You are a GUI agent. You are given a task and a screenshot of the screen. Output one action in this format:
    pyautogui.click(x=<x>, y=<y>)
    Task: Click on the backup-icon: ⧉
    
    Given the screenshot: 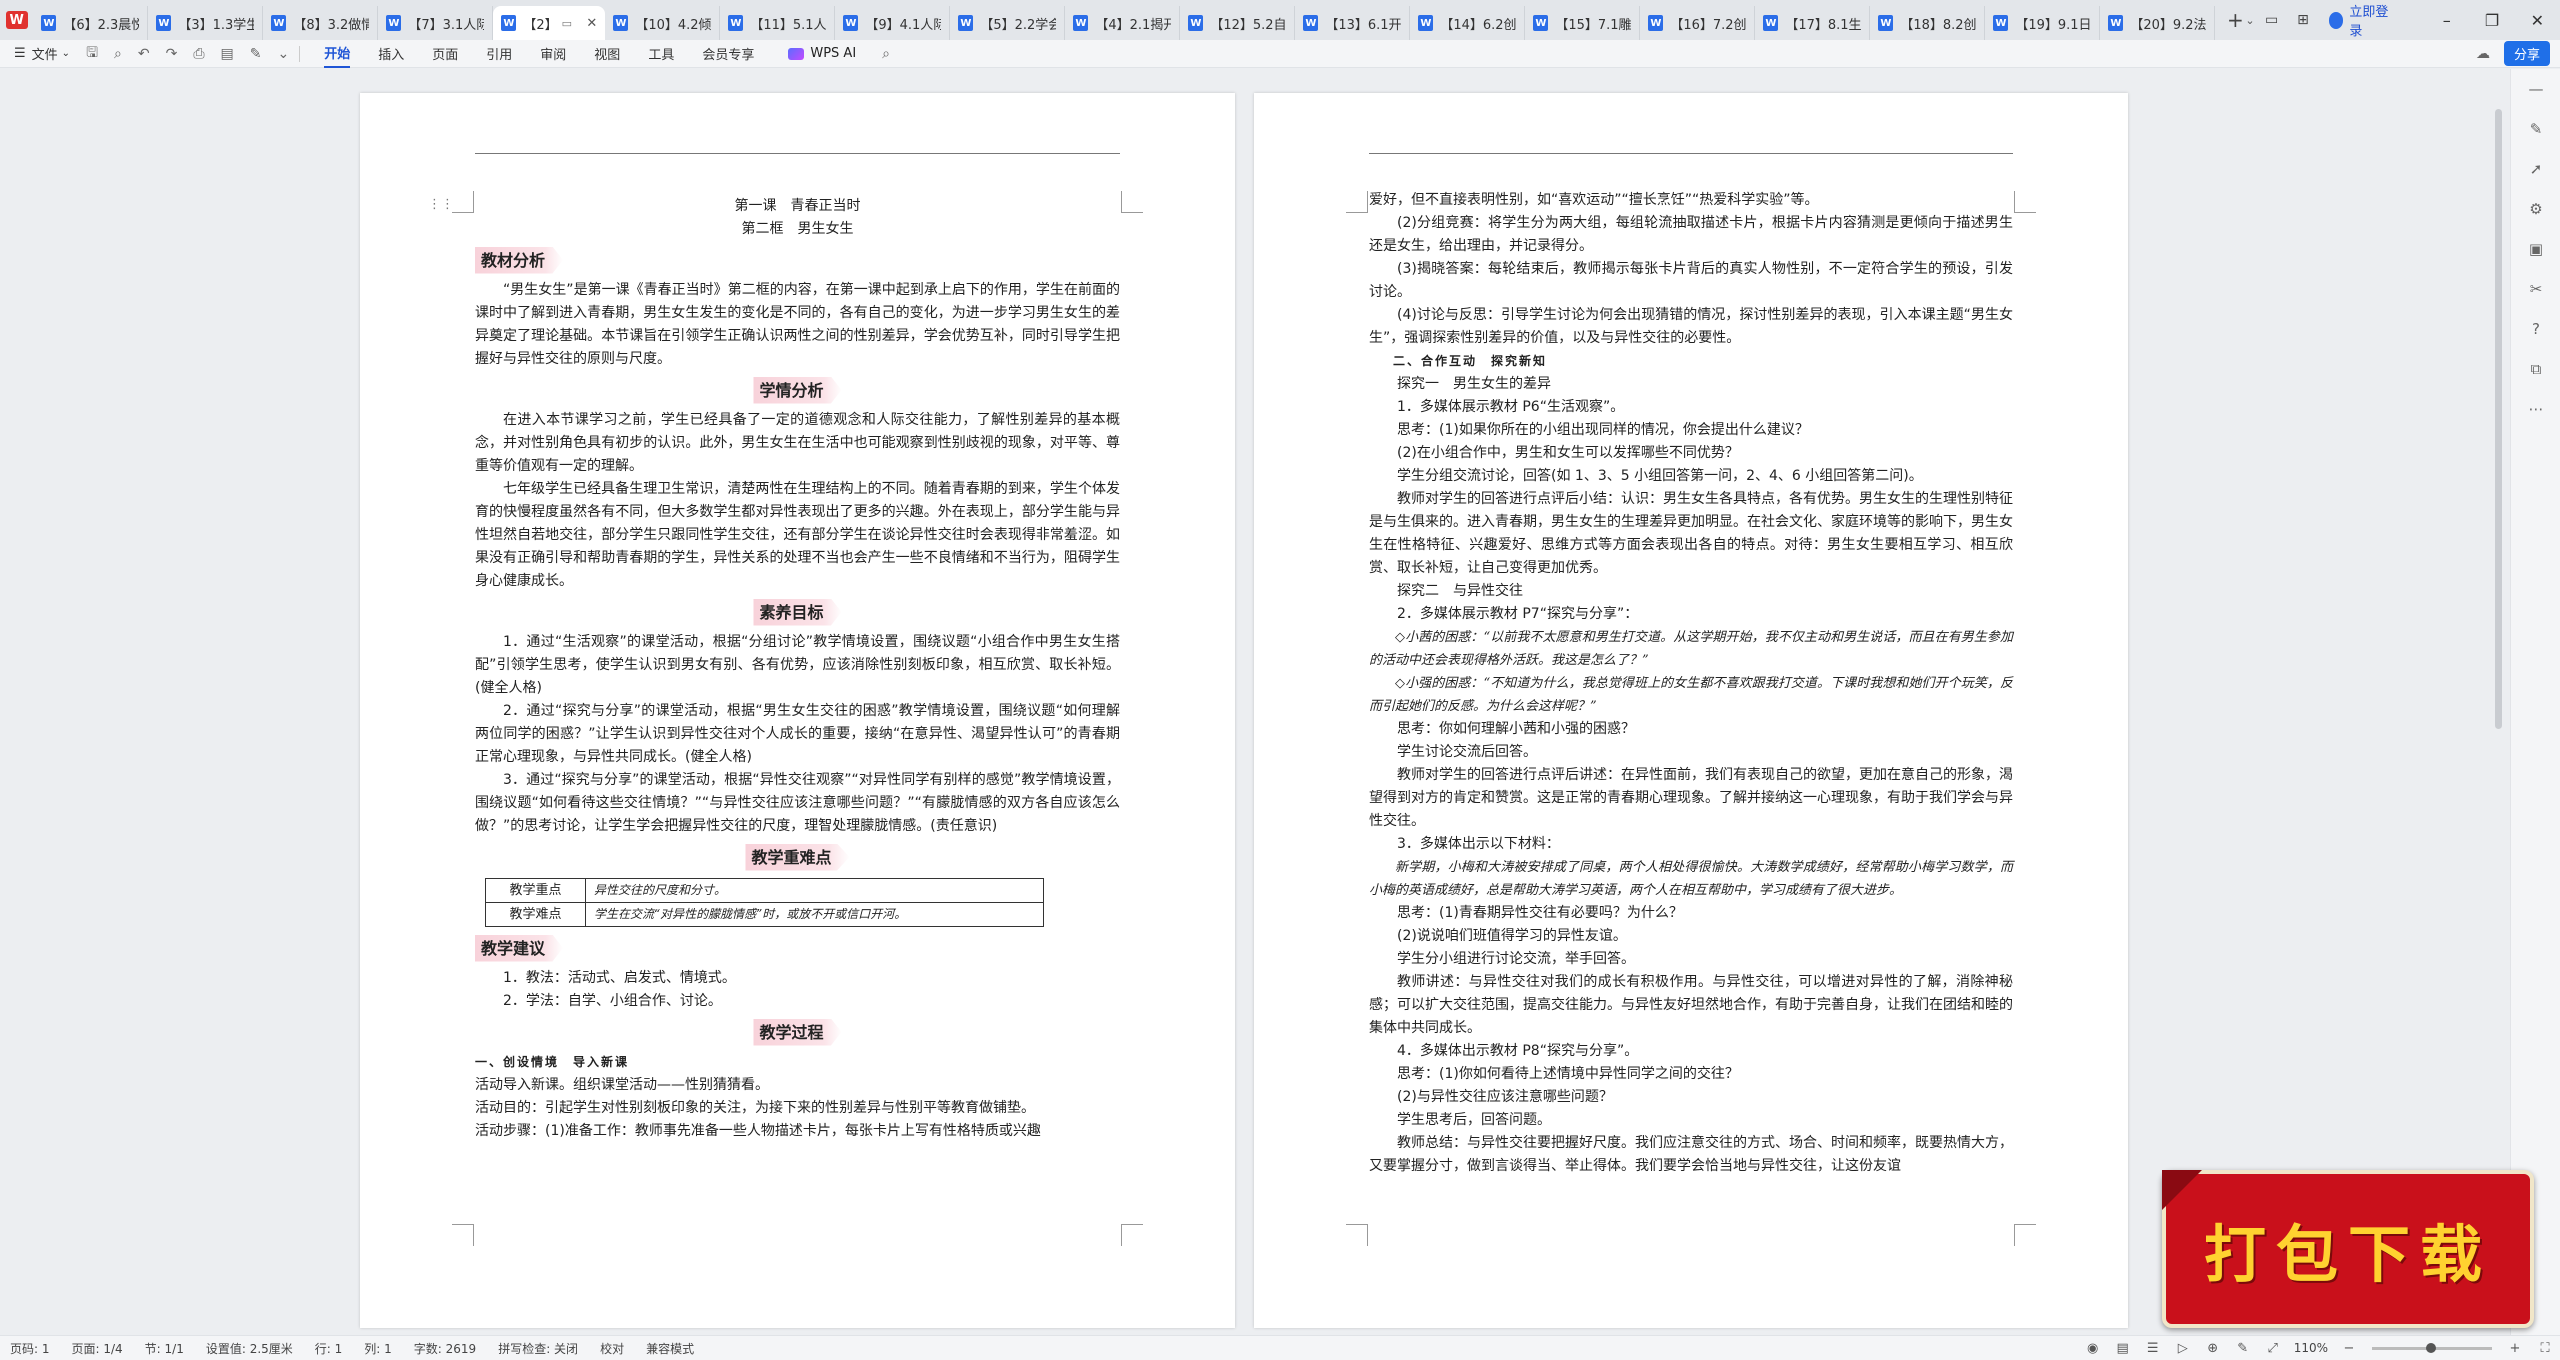 What is the action you would take?
    pyautogui.click(x=2535, y=369)
    